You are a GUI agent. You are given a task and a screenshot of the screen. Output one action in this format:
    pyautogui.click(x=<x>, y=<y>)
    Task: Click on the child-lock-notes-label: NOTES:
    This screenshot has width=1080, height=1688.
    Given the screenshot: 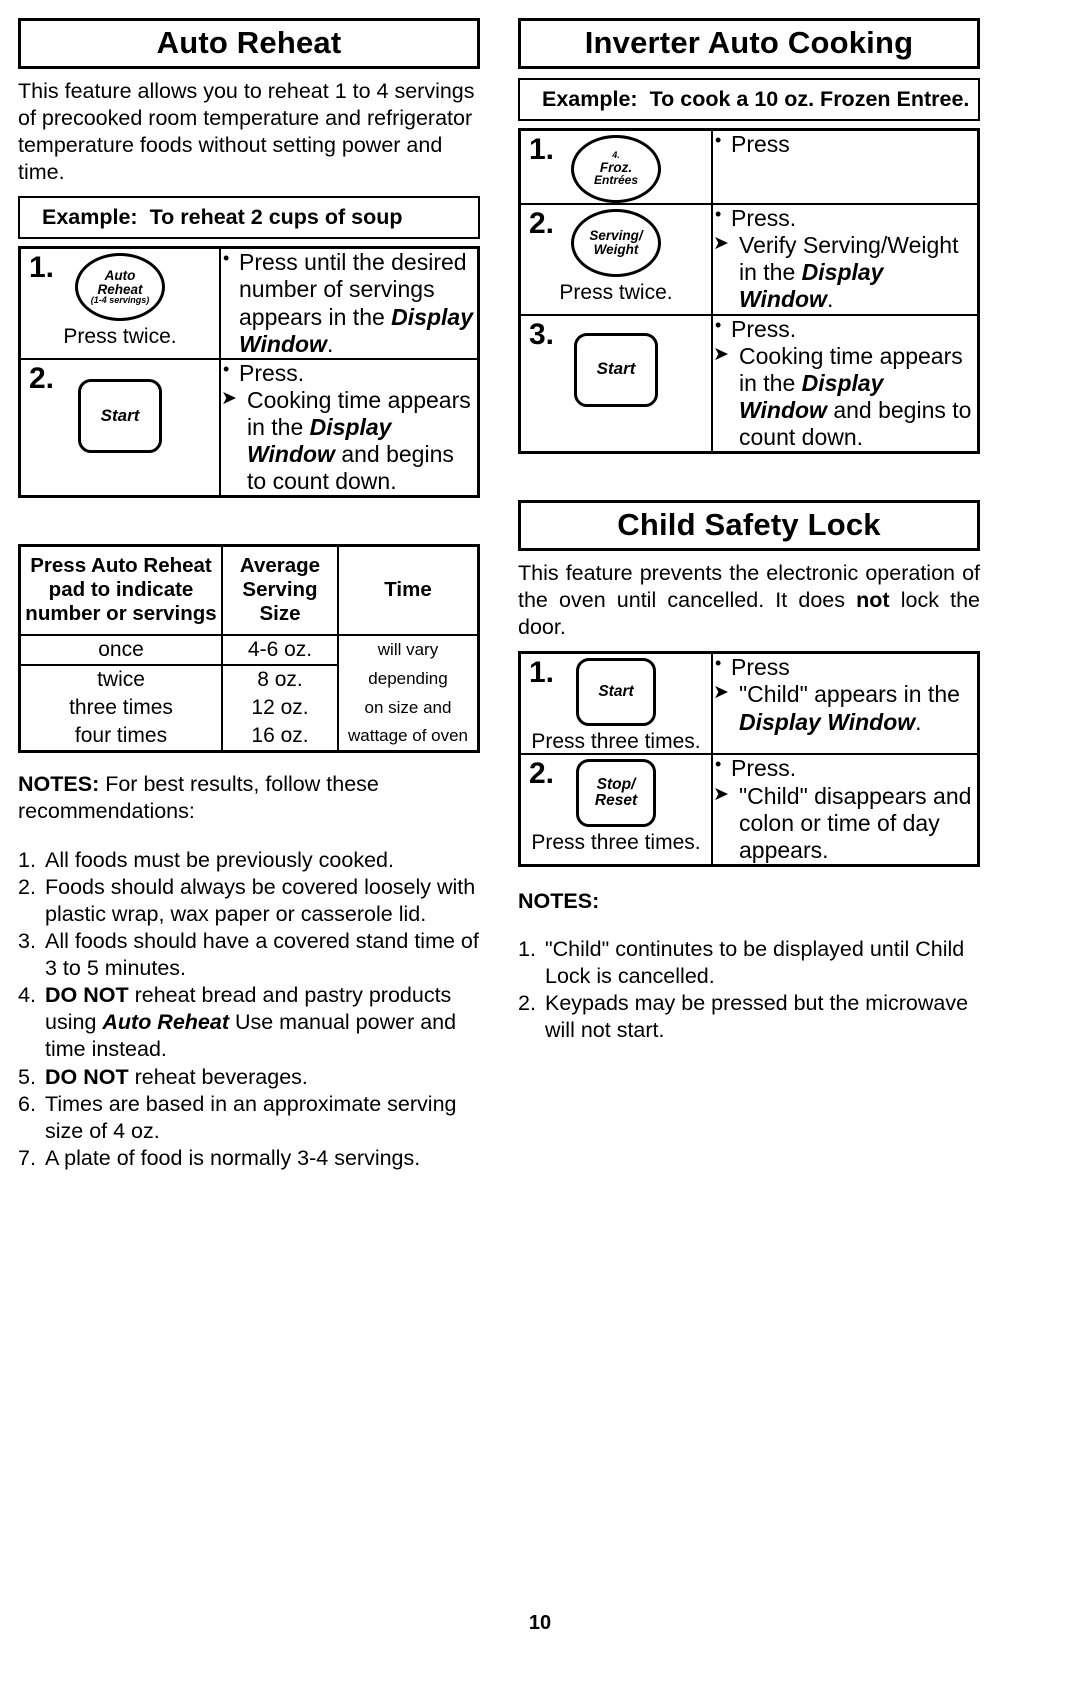 What is the action you would take?
    pyautogui.click(x=559, y=900)
    